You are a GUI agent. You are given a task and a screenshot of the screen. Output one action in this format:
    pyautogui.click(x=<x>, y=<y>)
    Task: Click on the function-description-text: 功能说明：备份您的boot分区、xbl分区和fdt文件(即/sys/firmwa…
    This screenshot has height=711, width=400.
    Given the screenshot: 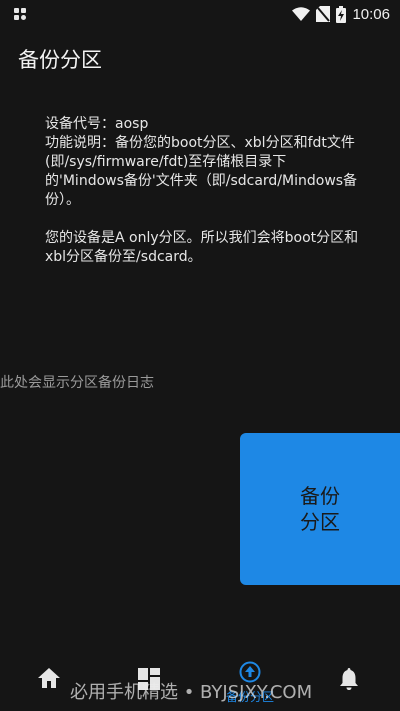 What is the action you would take?
    pyautogui.click(x=201, y=171)
    